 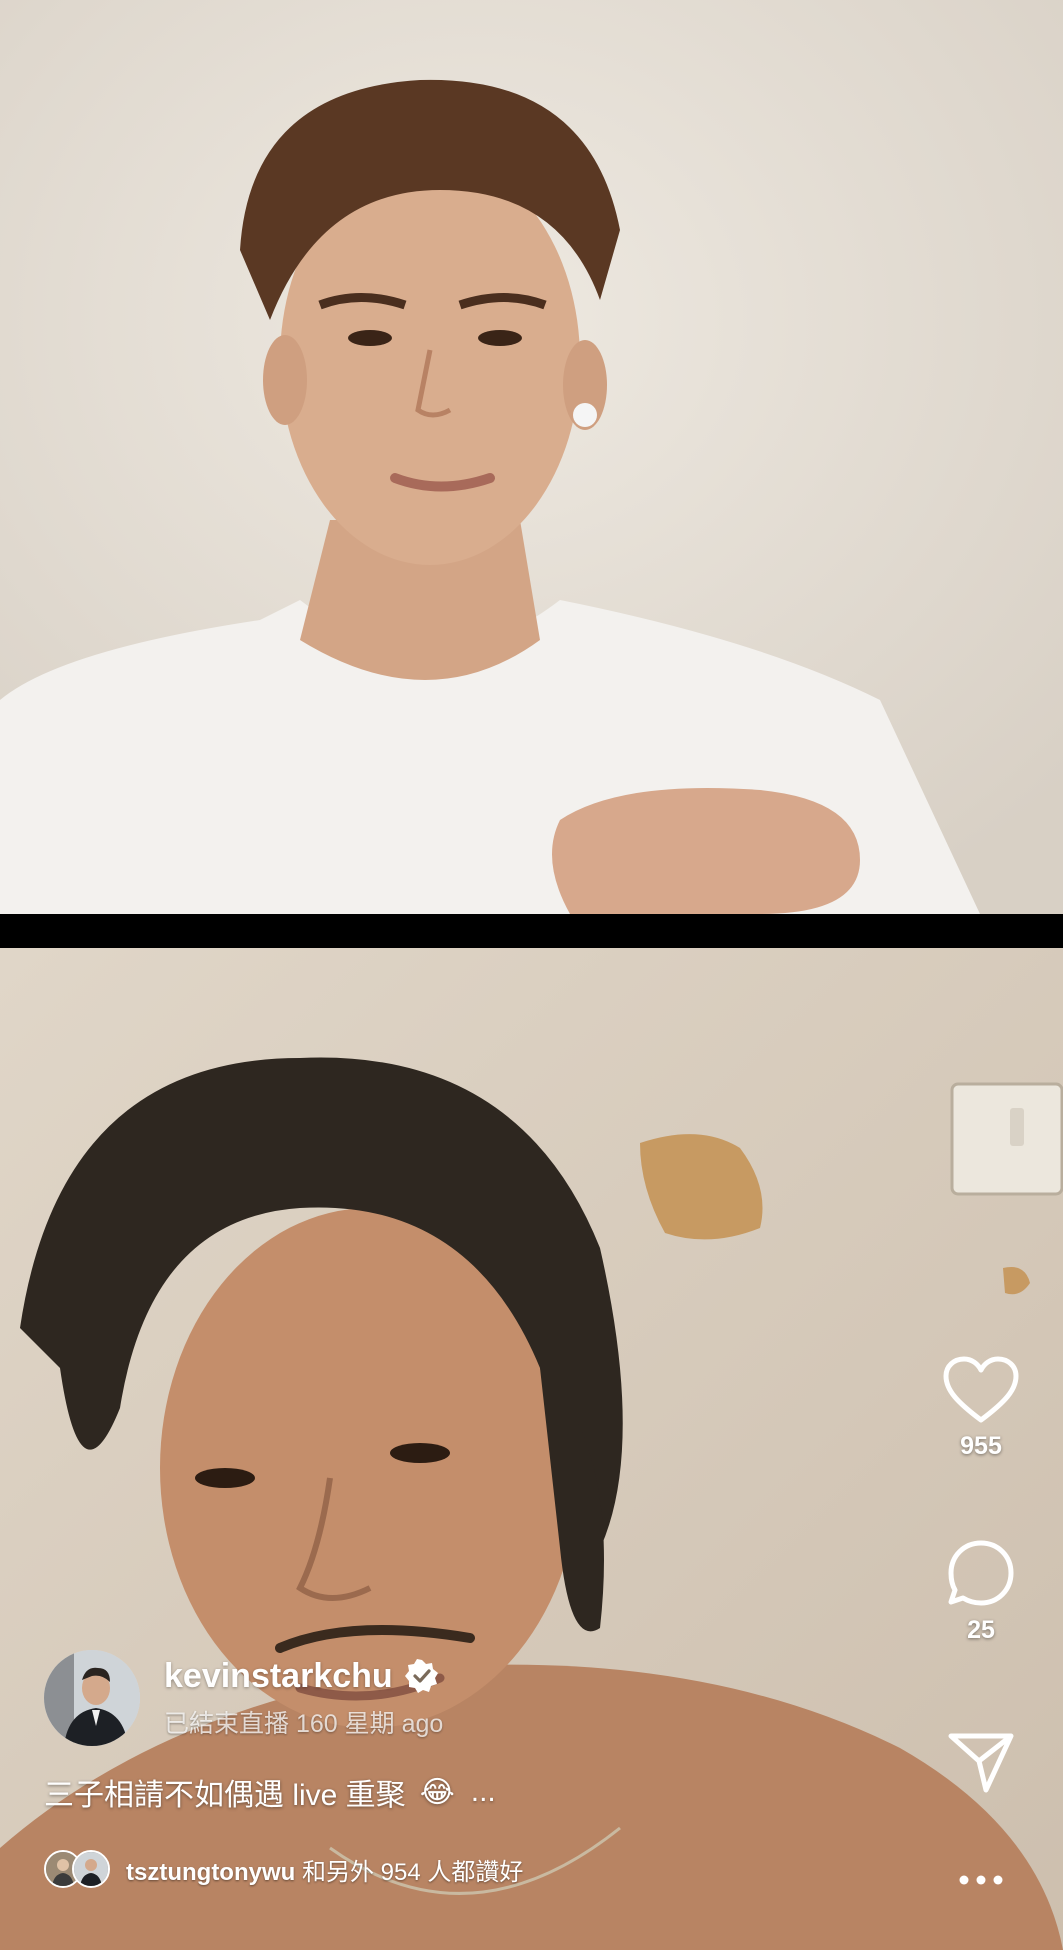 I want to click on more-dots-icon, so click(x=981, y=1880).